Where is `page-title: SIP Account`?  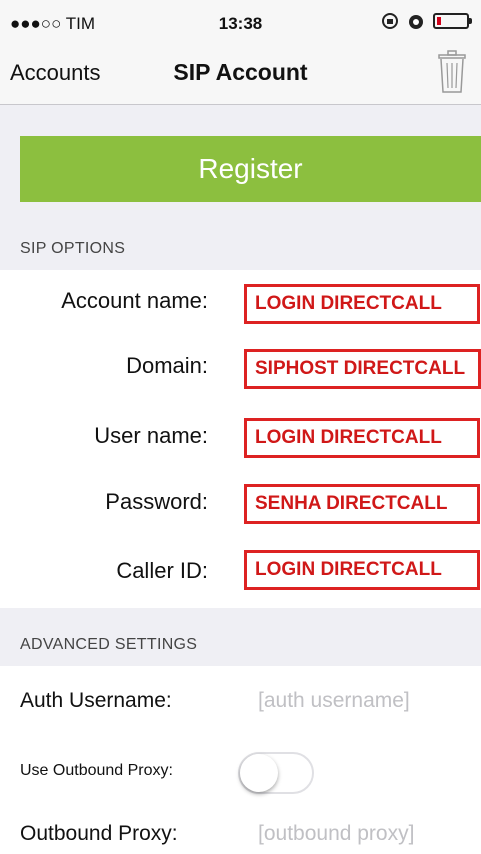 page-title: SIP Account is located at coordinates (240, 72).